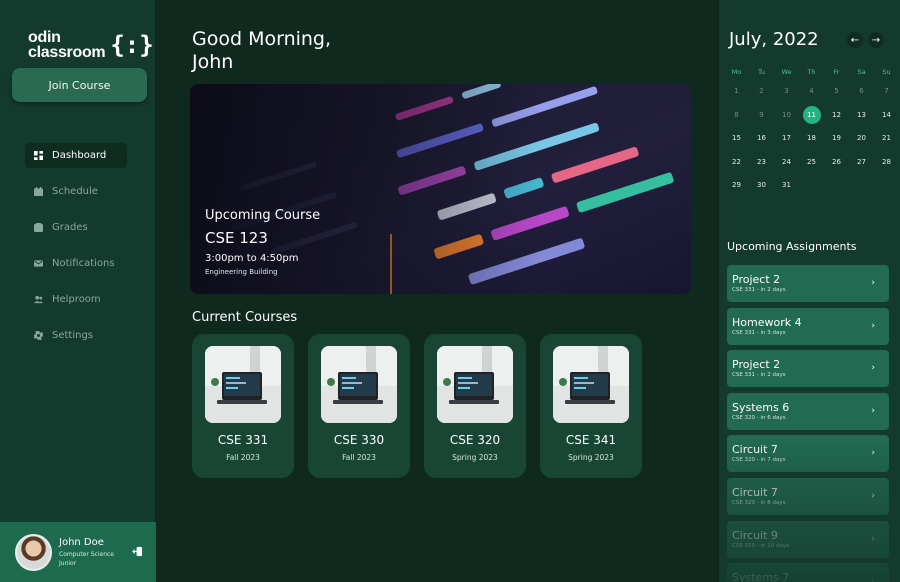  What do you see at coordinates (786, 139) in the screenshot?
I see `calendar-day: 17` at bounding box center [786, 139].